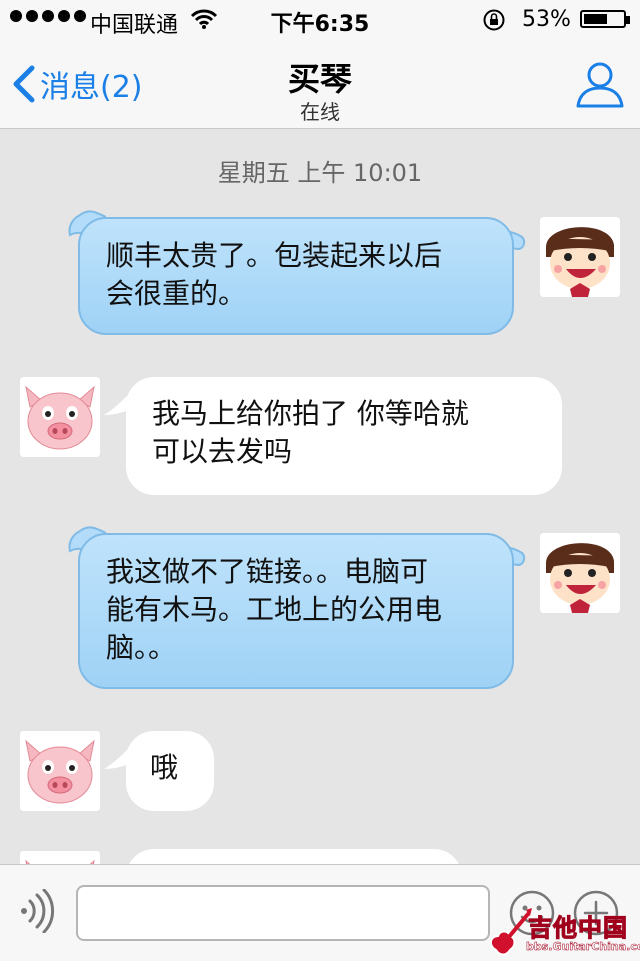 The height and width of the screenshot is (961, 640). I want to click on nav-bar: 消息(2) 买琴 在线, so click(320, 84).